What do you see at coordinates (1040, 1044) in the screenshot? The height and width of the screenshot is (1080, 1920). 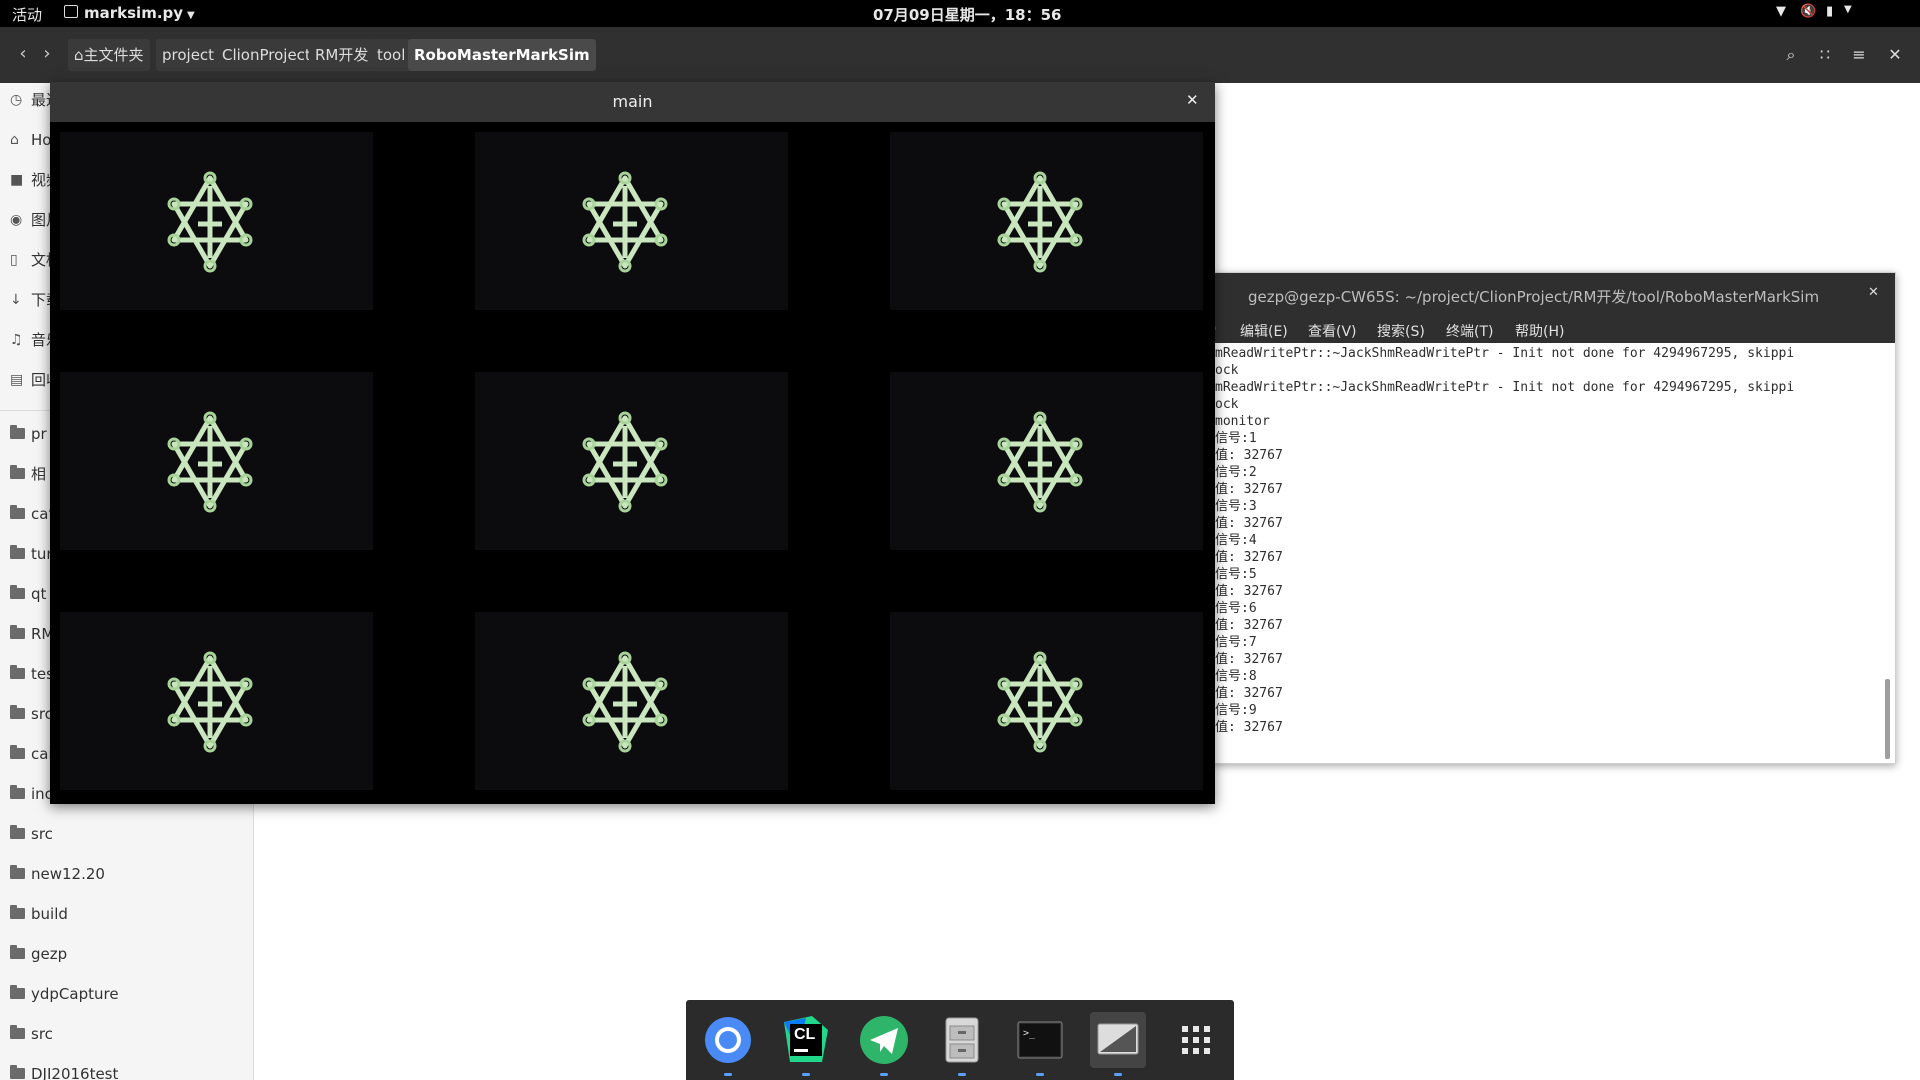 I see `terminal-icon: >_` at bounding box center [1040, 1044].